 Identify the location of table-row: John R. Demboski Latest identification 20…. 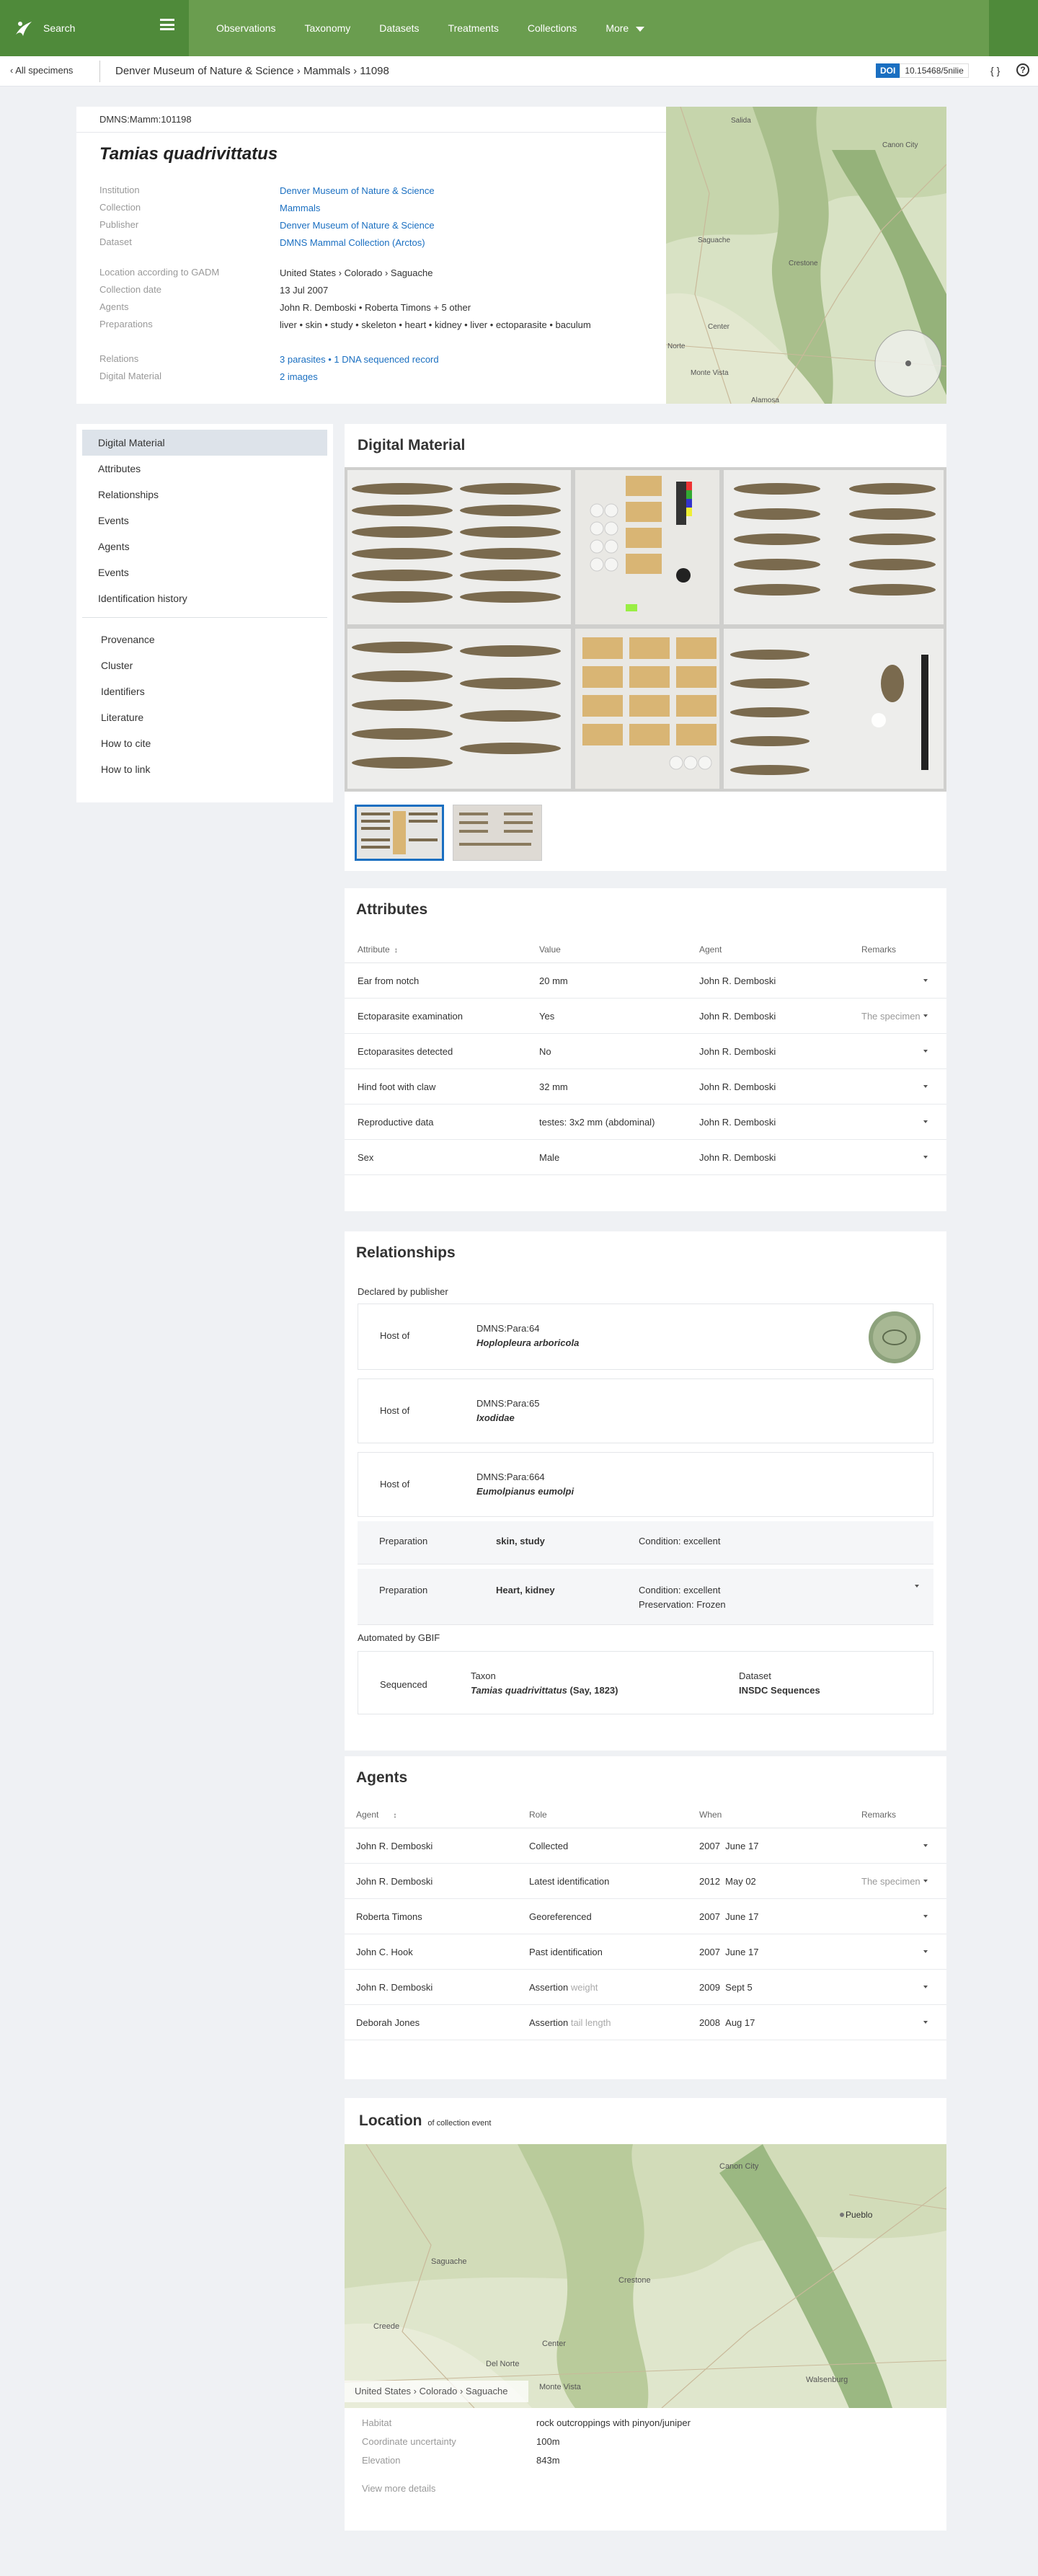
(645, 1881).